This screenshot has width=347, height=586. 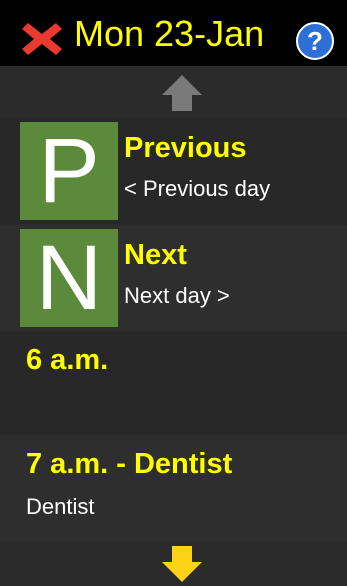 What do you see at coordinates (155, 255) in the screenshot?
I see `item-title: Next` at bounding box center [155, 255].